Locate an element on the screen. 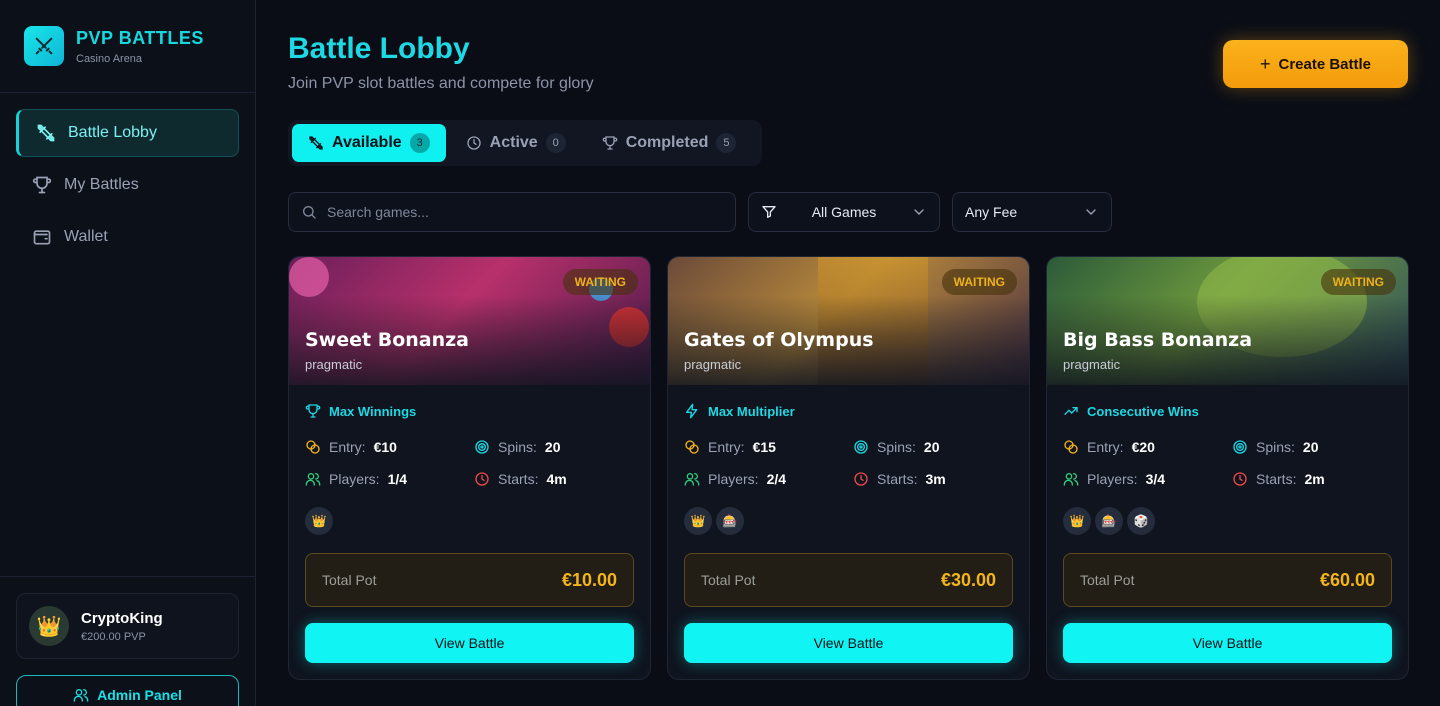  fee-filter-select: Any Fee is located at coordinates (1032, 212).